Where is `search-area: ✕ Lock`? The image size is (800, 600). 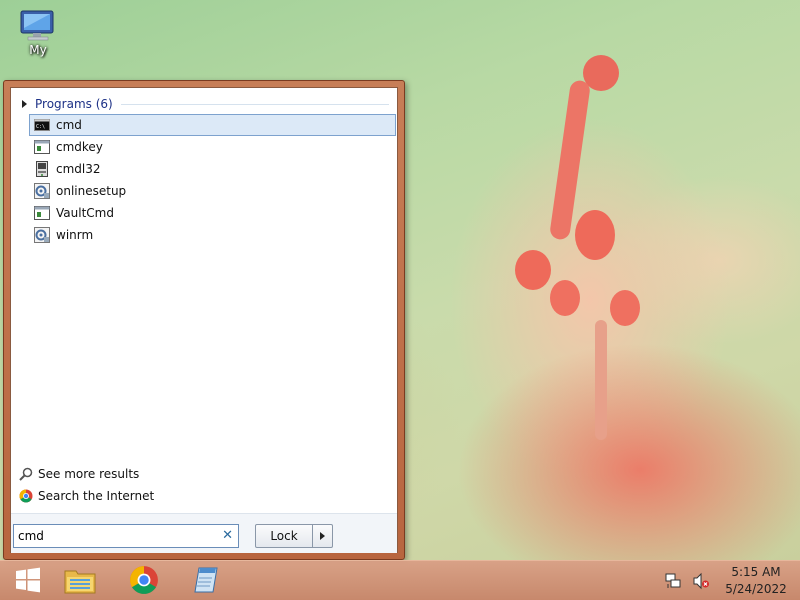 search-area: ✕ Lock is located at coordinates (204, 533).